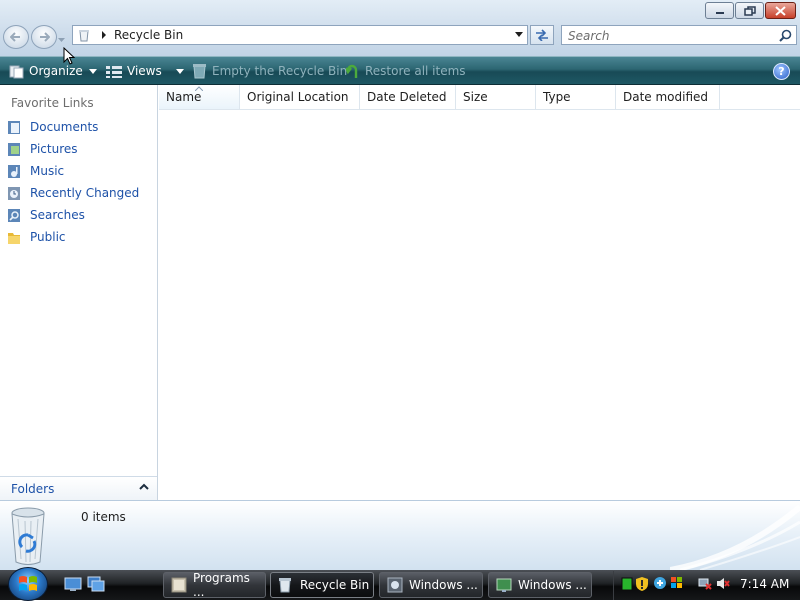  Describe the element at coordinates (57, 215) in the screenshot. I see `favorite-link-label: Searches` at that location.